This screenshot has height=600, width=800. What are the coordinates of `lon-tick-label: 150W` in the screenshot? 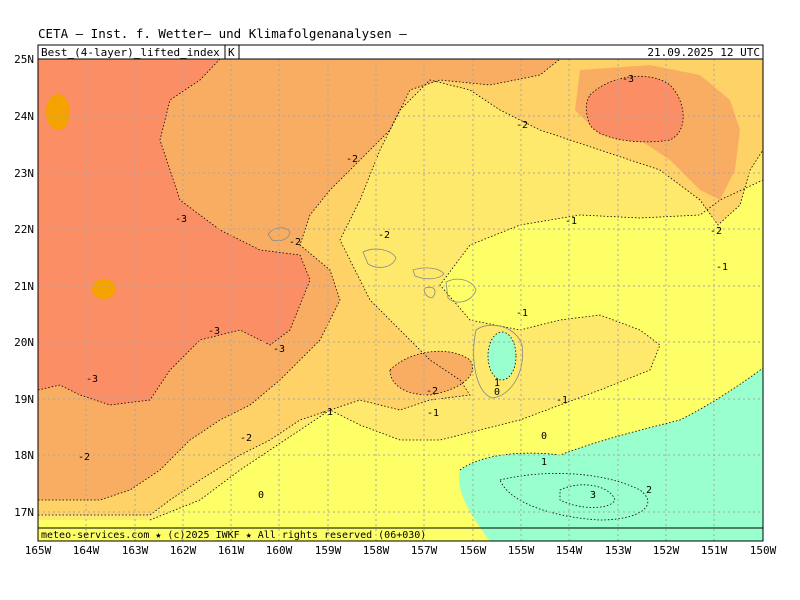 It's located at (763, 550).